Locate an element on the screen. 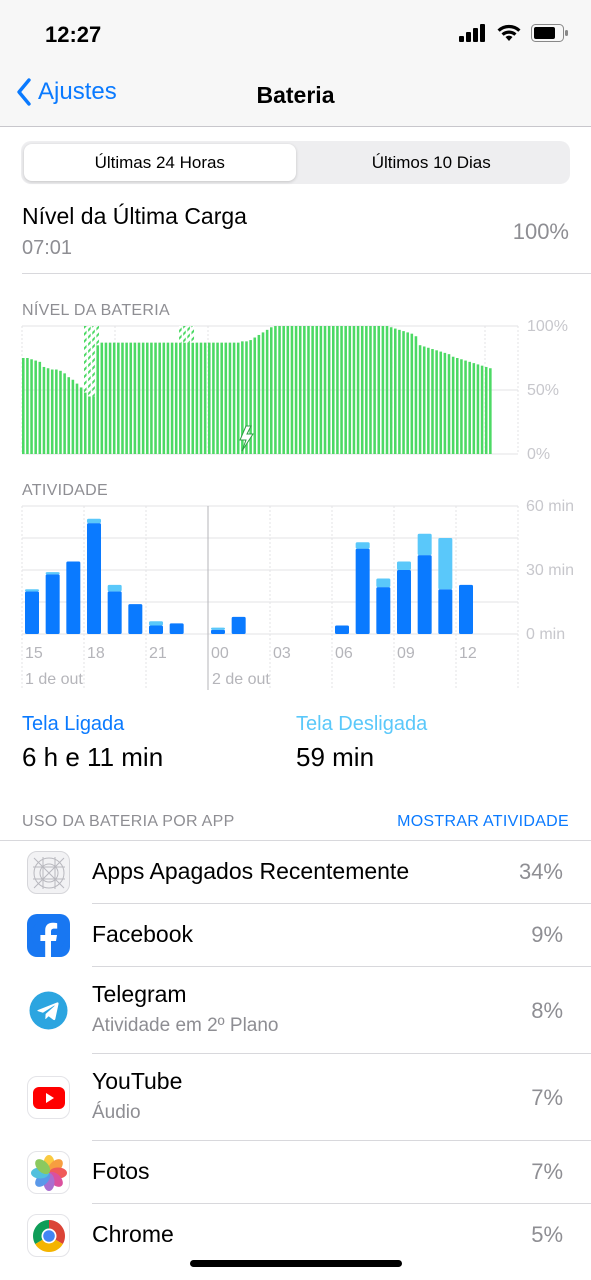  app-percentage: 8% is located at coordinates (547, 1010).